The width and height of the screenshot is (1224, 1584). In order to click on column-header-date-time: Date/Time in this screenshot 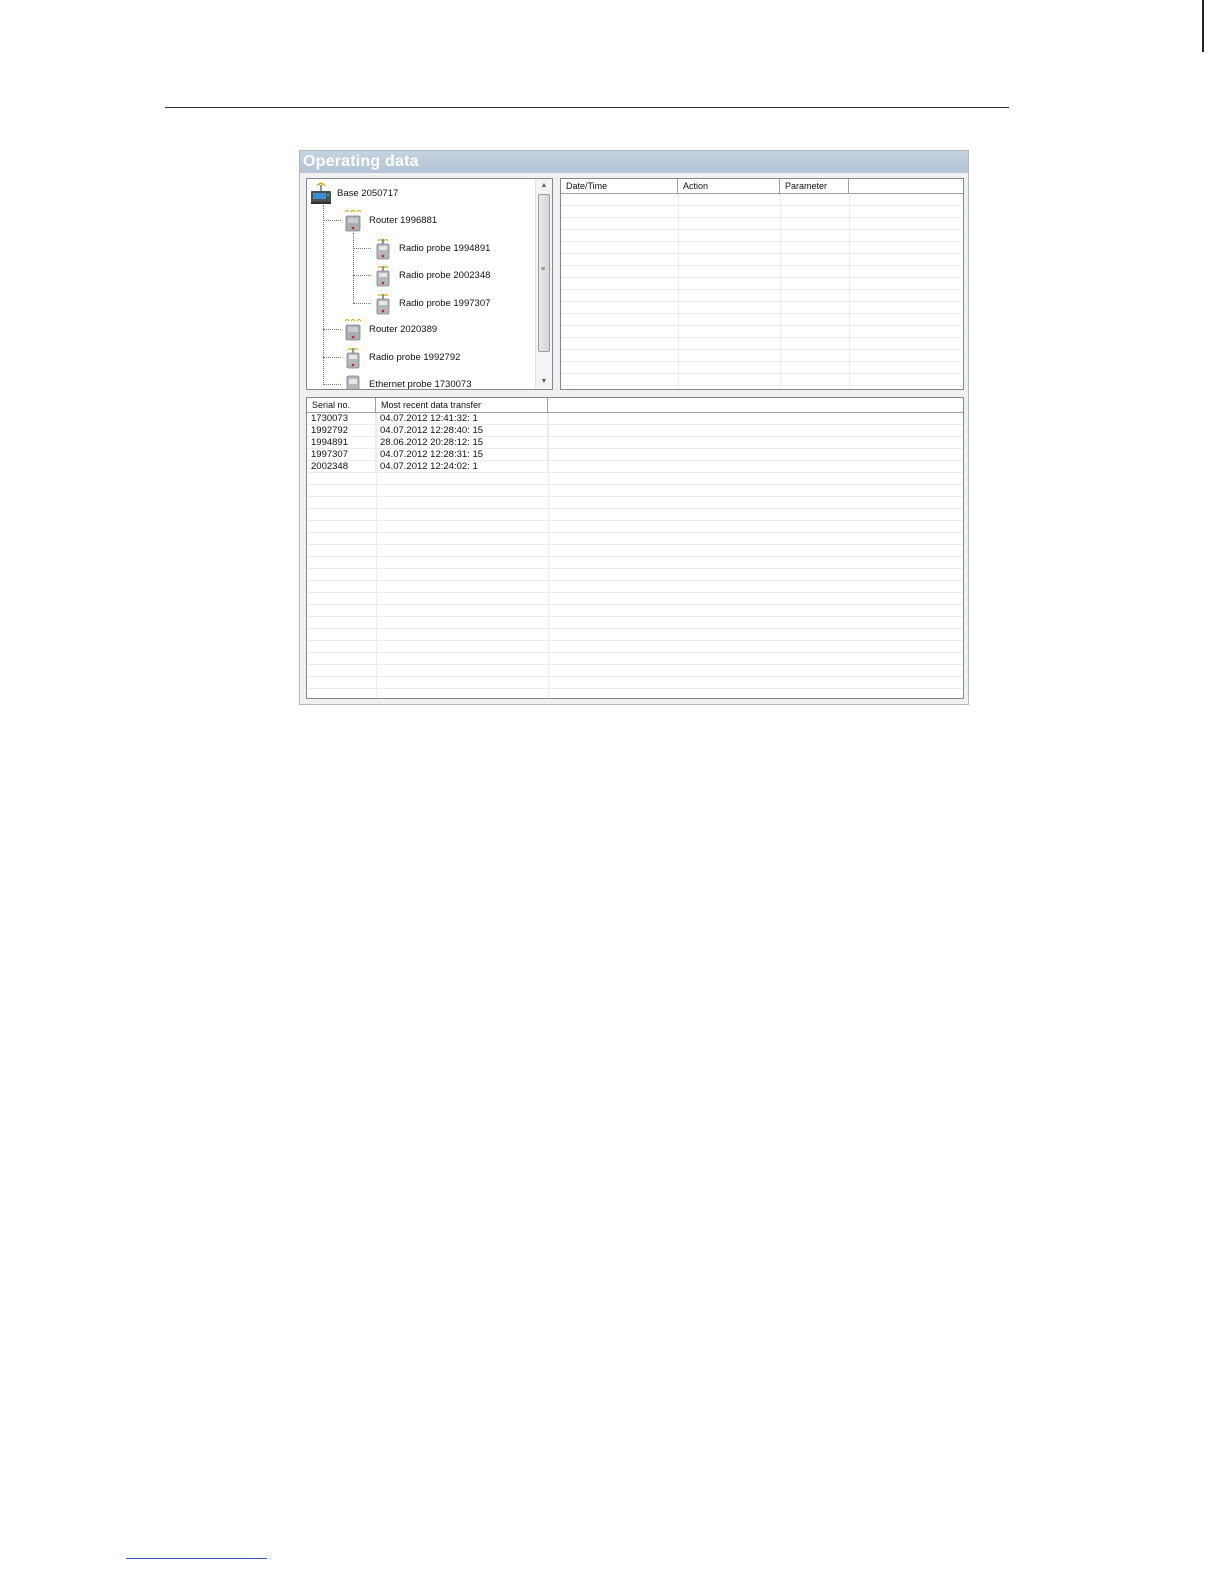, I will do `click(619, 186)`.